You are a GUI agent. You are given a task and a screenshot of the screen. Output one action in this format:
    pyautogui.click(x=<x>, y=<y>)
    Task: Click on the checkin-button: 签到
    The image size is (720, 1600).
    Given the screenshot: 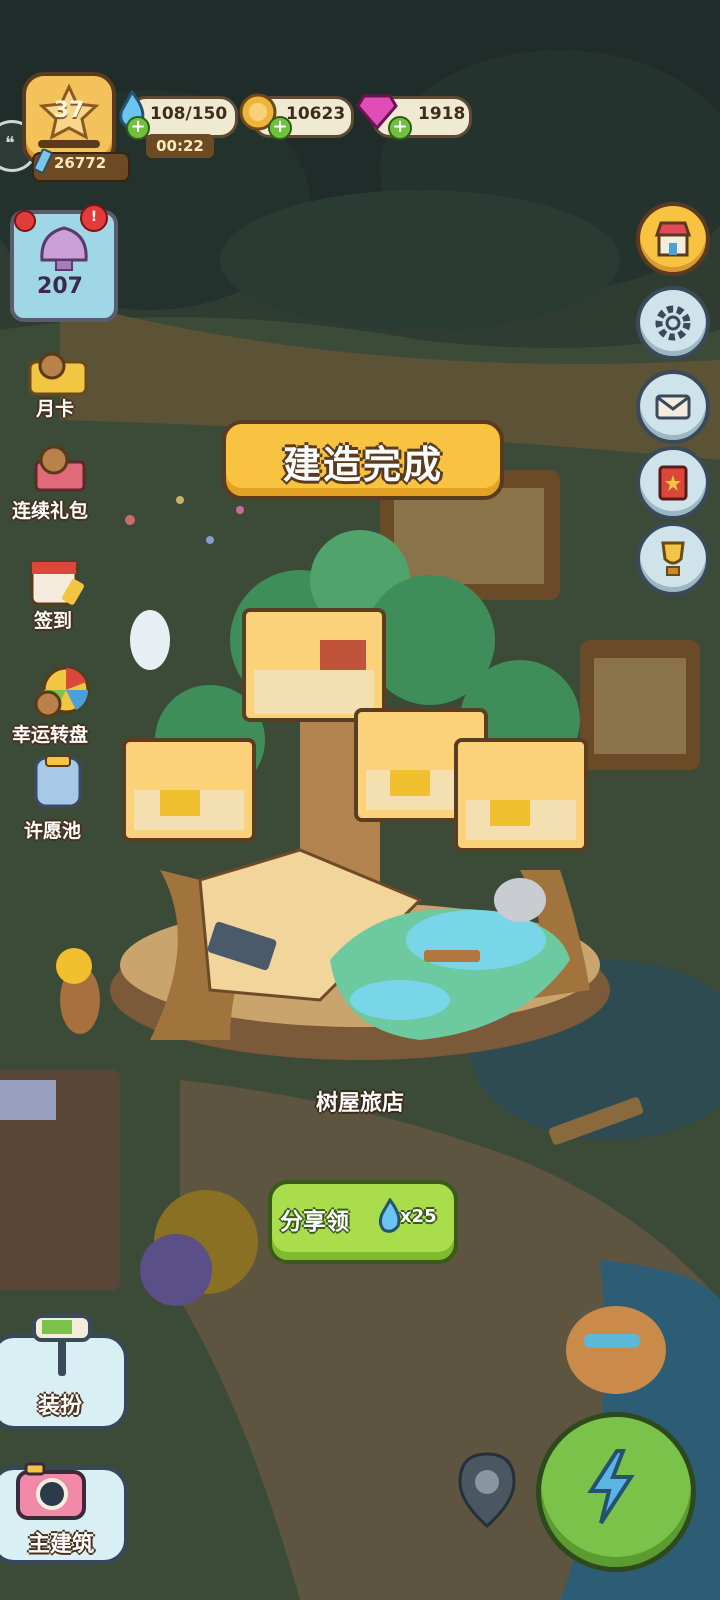 What is the action you would take?
    pyautogui.click(x=60, y=596)
    